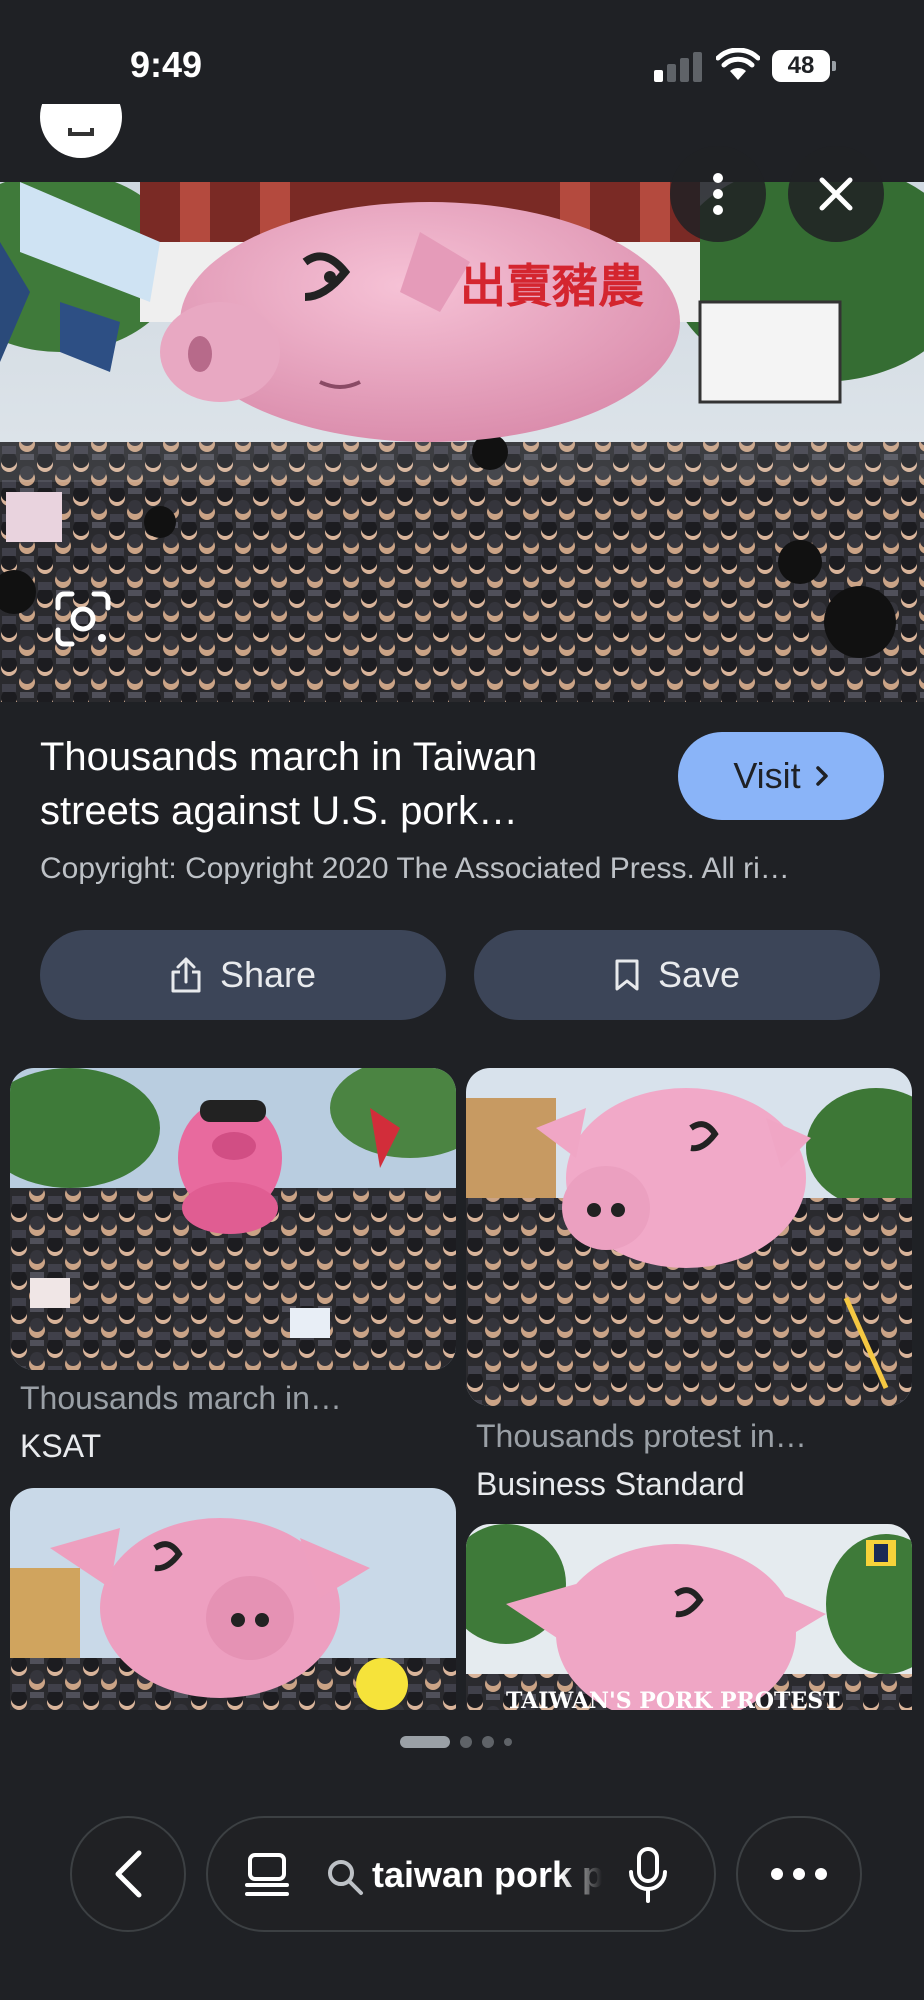  I want to click on share-button: Share, so click(243, 975).